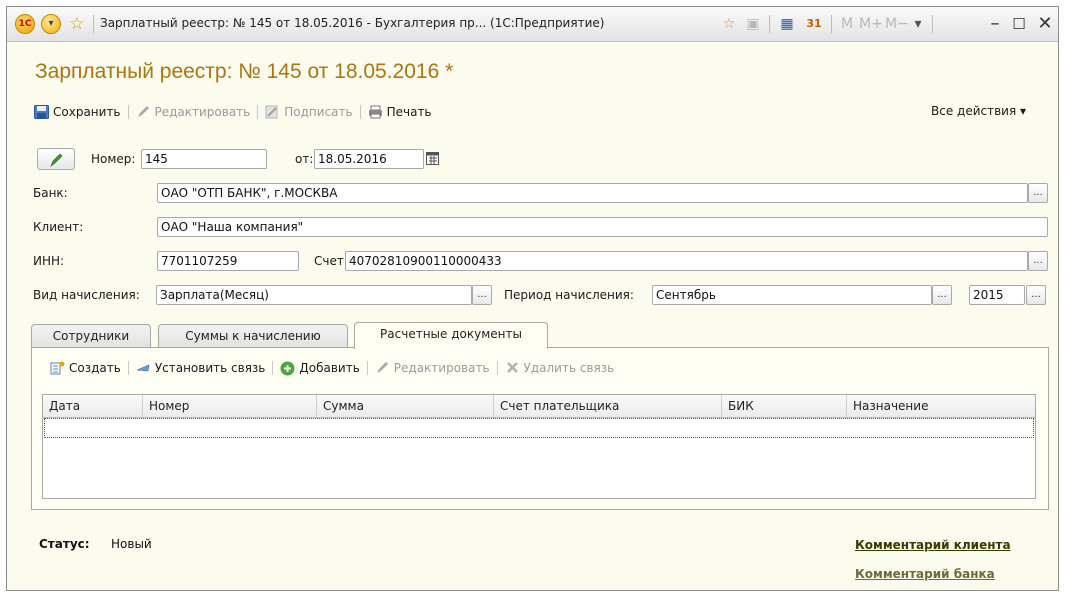 This screenshot has width=1065, height=597. Describe the element at coordinates (792, 295) in the screenshot. I see `period-month-field: Сентябрь` at that location.